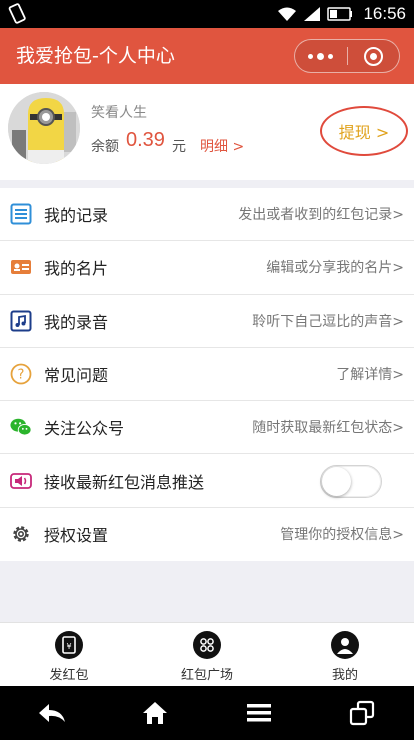 The width and height of the screenshot is (414, 740). Describe the element at coordinates (207, 481) in the screenshot. I see `menu-item-push: 接收最新红包消息推送` at that location.